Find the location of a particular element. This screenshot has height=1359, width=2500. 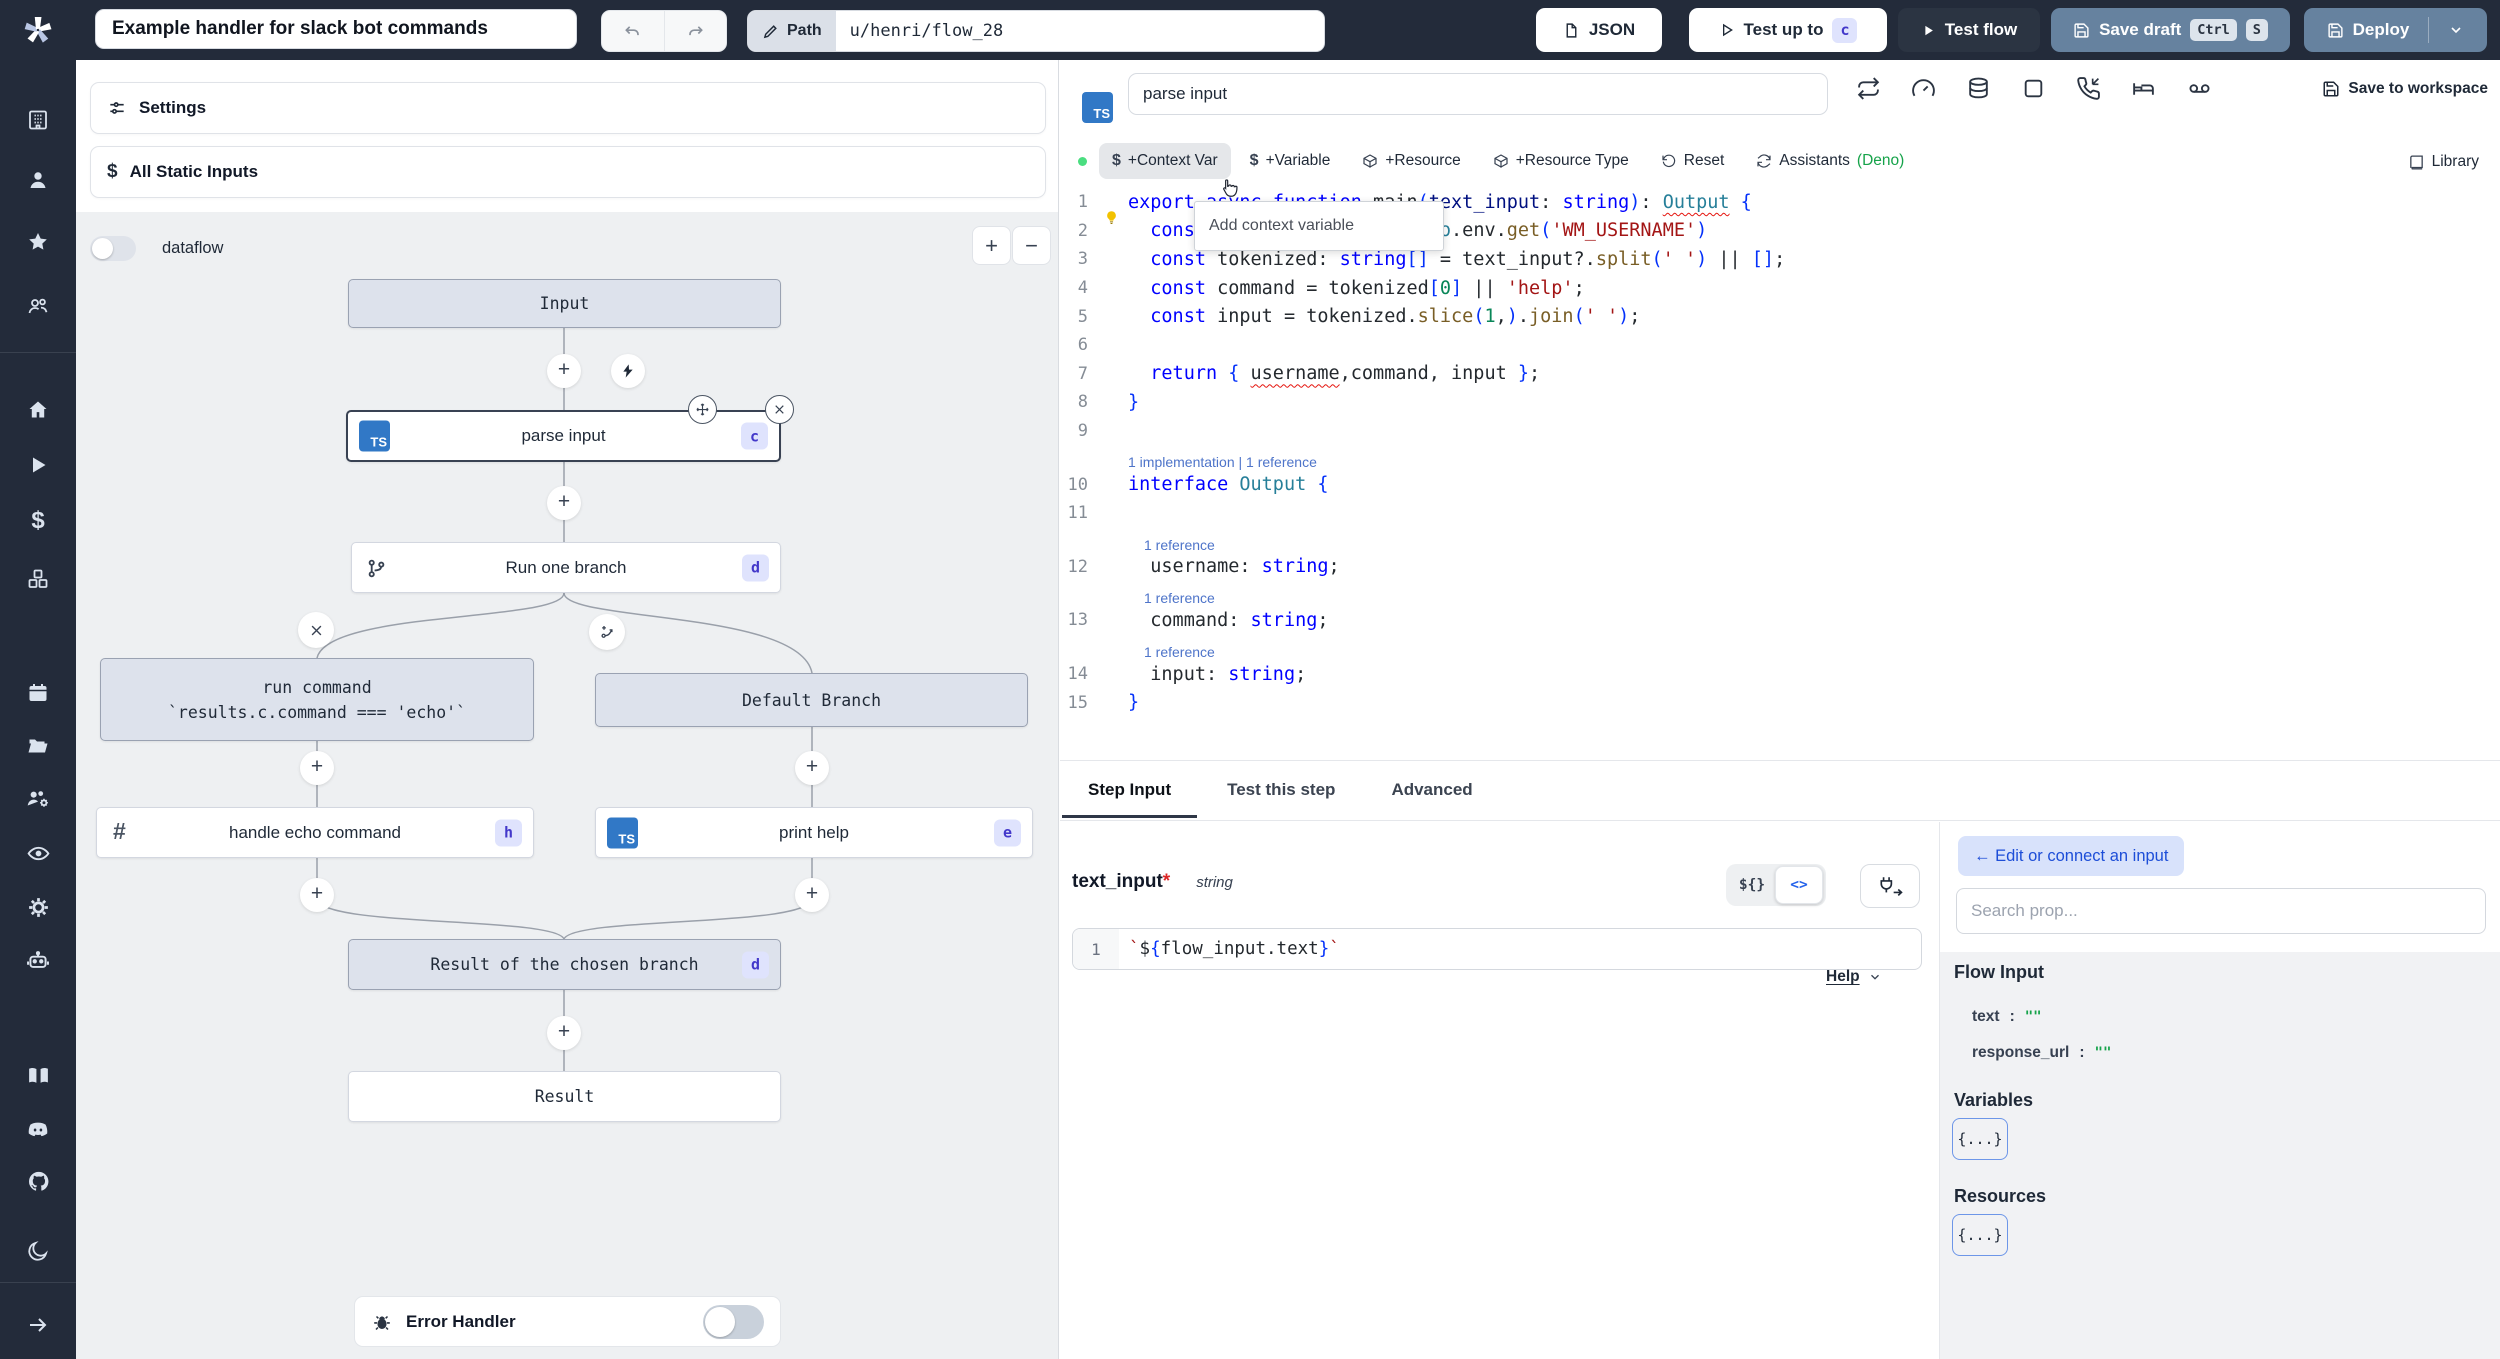

json-button: JSON is located at coordinates (1599, 30).